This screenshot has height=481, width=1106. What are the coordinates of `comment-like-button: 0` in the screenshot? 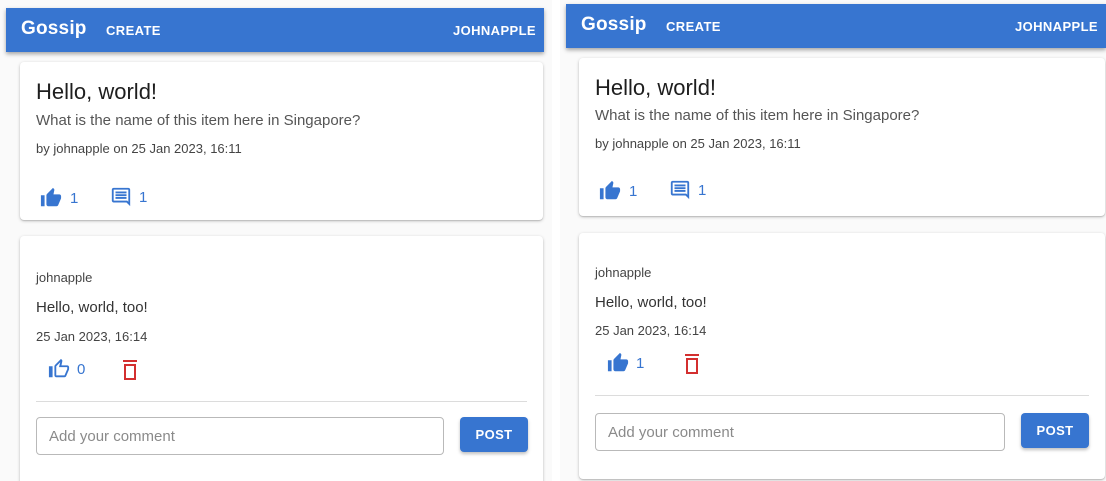 It's located at (66, 369).